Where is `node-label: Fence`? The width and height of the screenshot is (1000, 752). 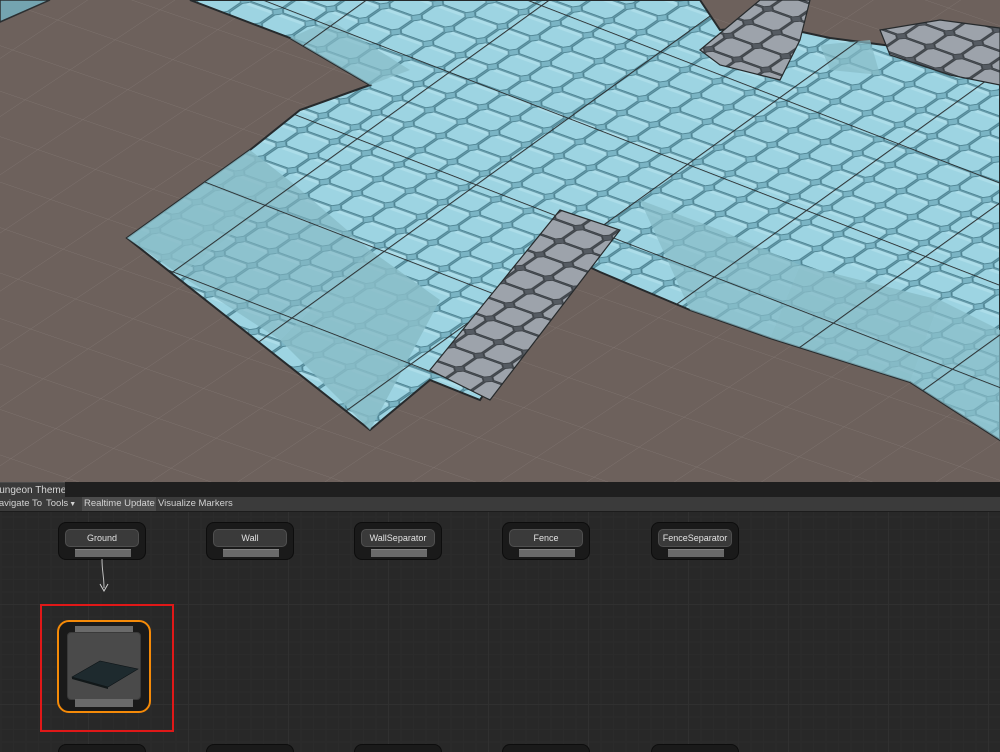
node-label: Fence is located at coordinates (546, 538).